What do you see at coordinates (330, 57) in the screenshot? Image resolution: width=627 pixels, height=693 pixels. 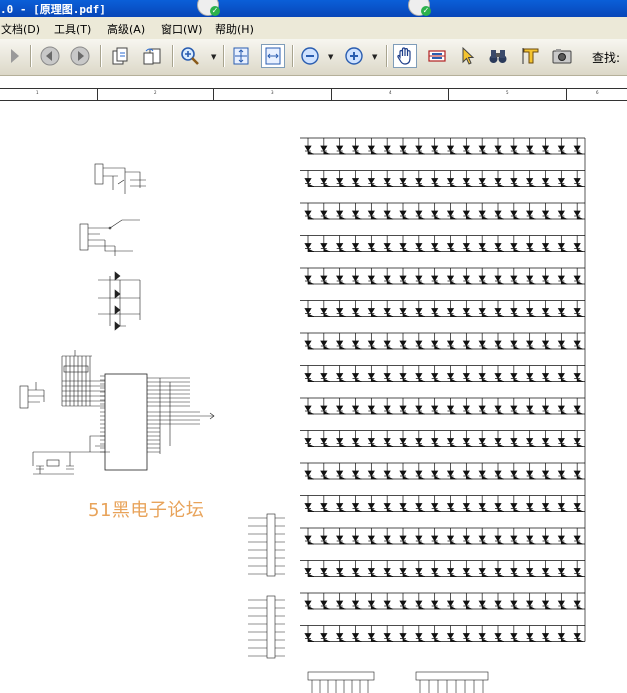 I see `zoom-out-dropdown-icon: ▼` at bounding box center [330, 57].